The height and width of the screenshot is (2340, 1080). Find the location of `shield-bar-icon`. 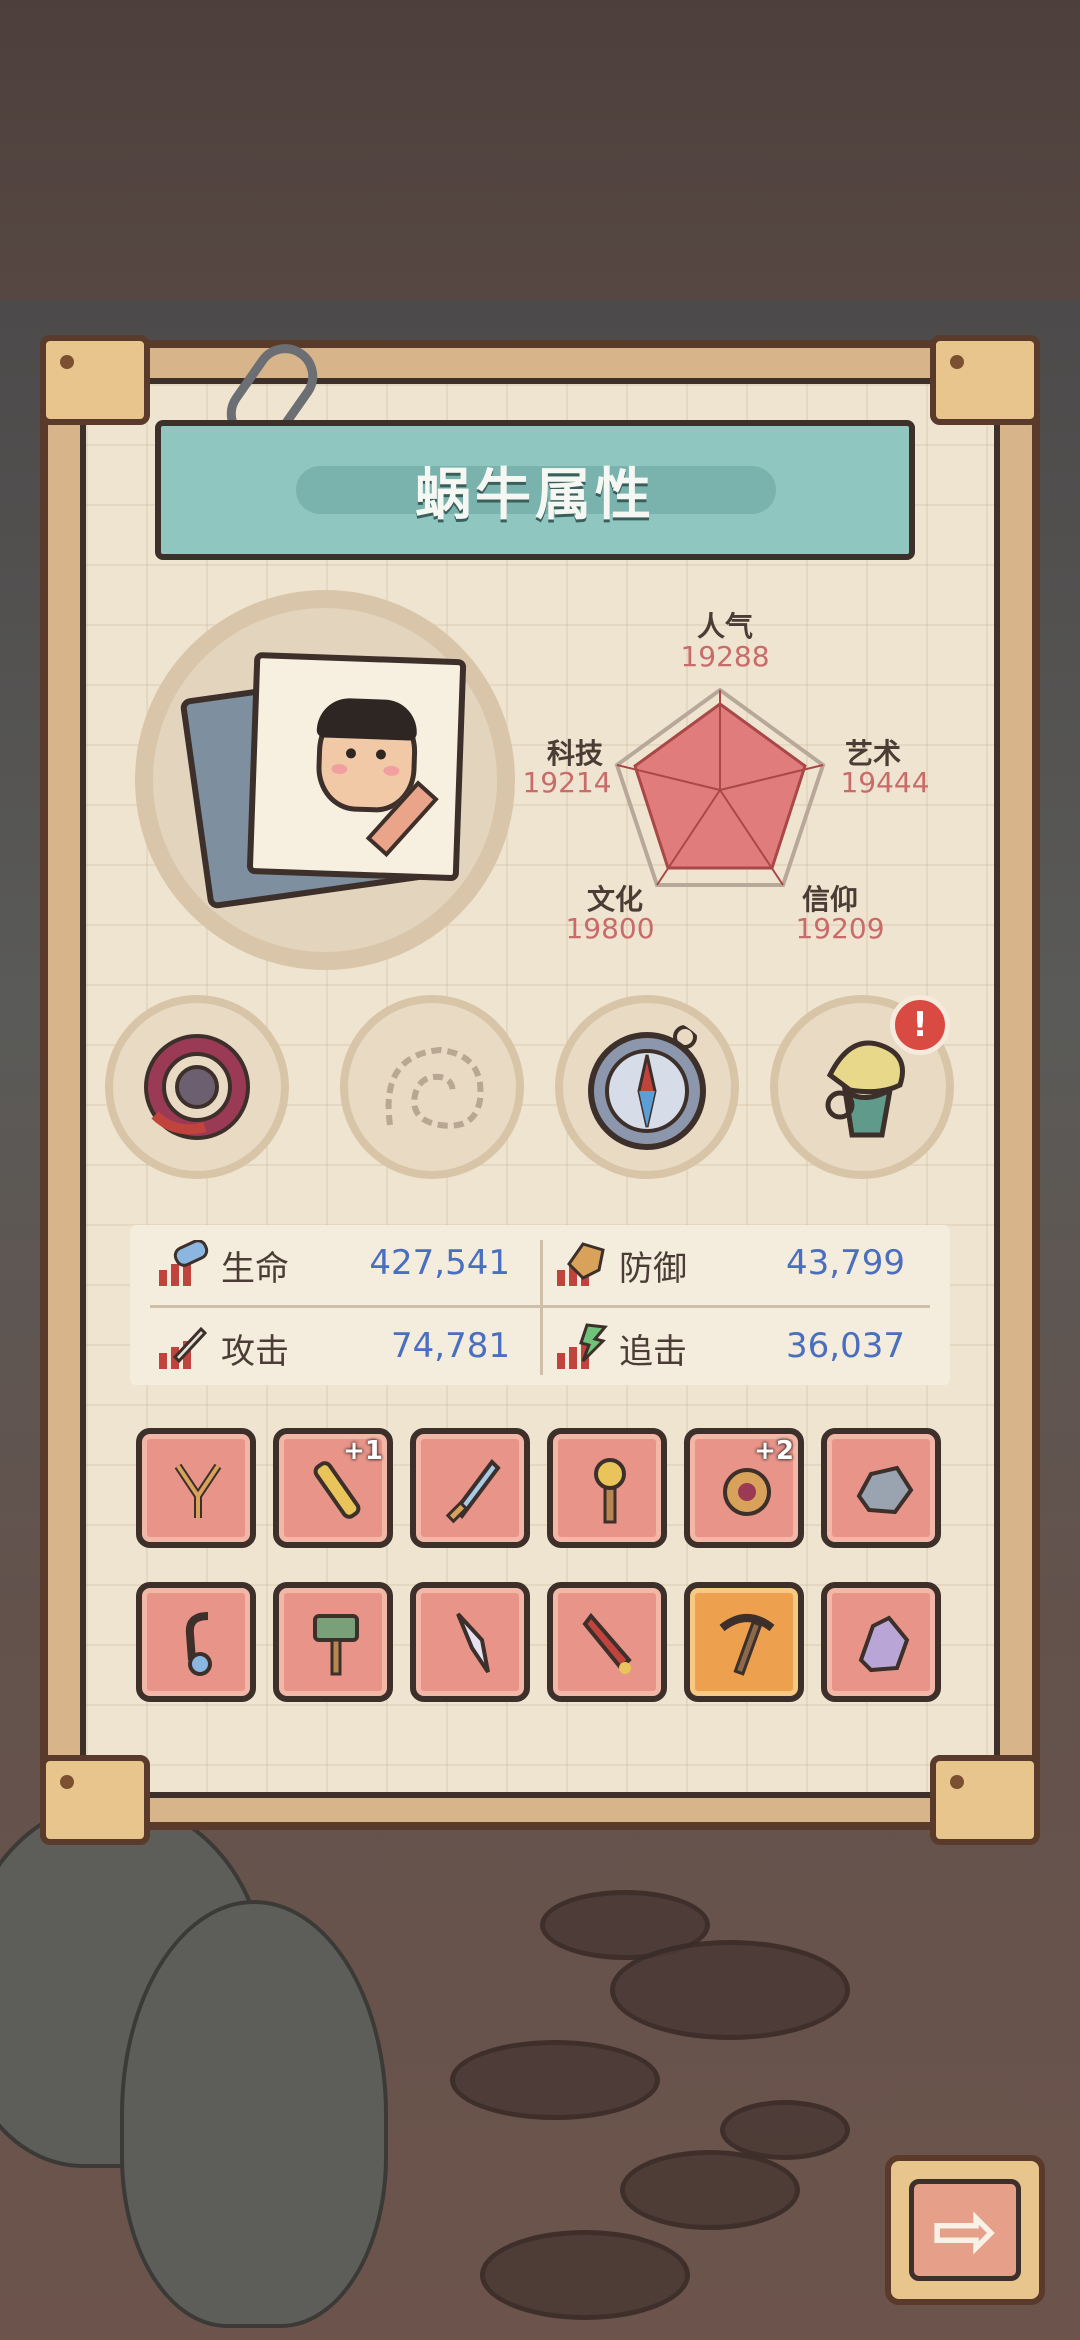

shield-bar-icon is located at coordinates (581, 1264).